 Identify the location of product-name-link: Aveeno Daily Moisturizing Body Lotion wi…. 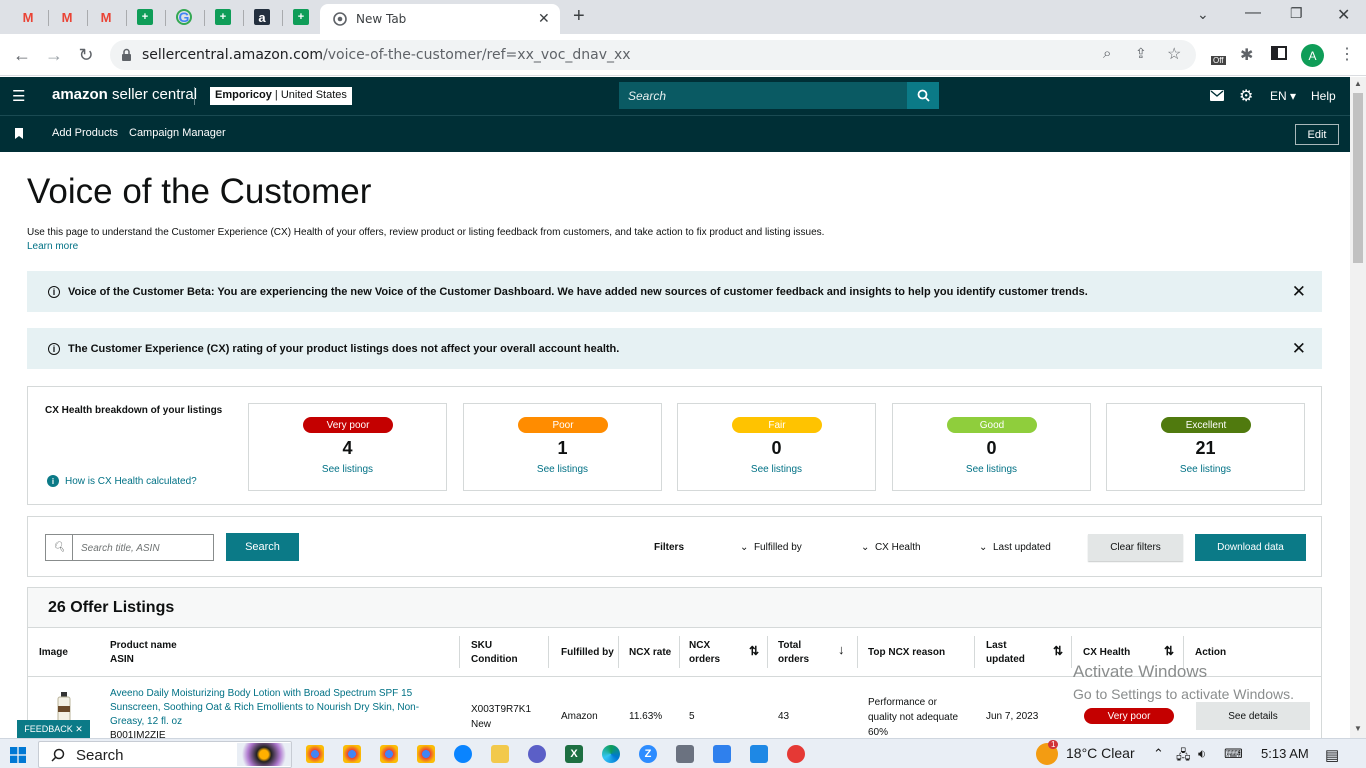
(280, 715).